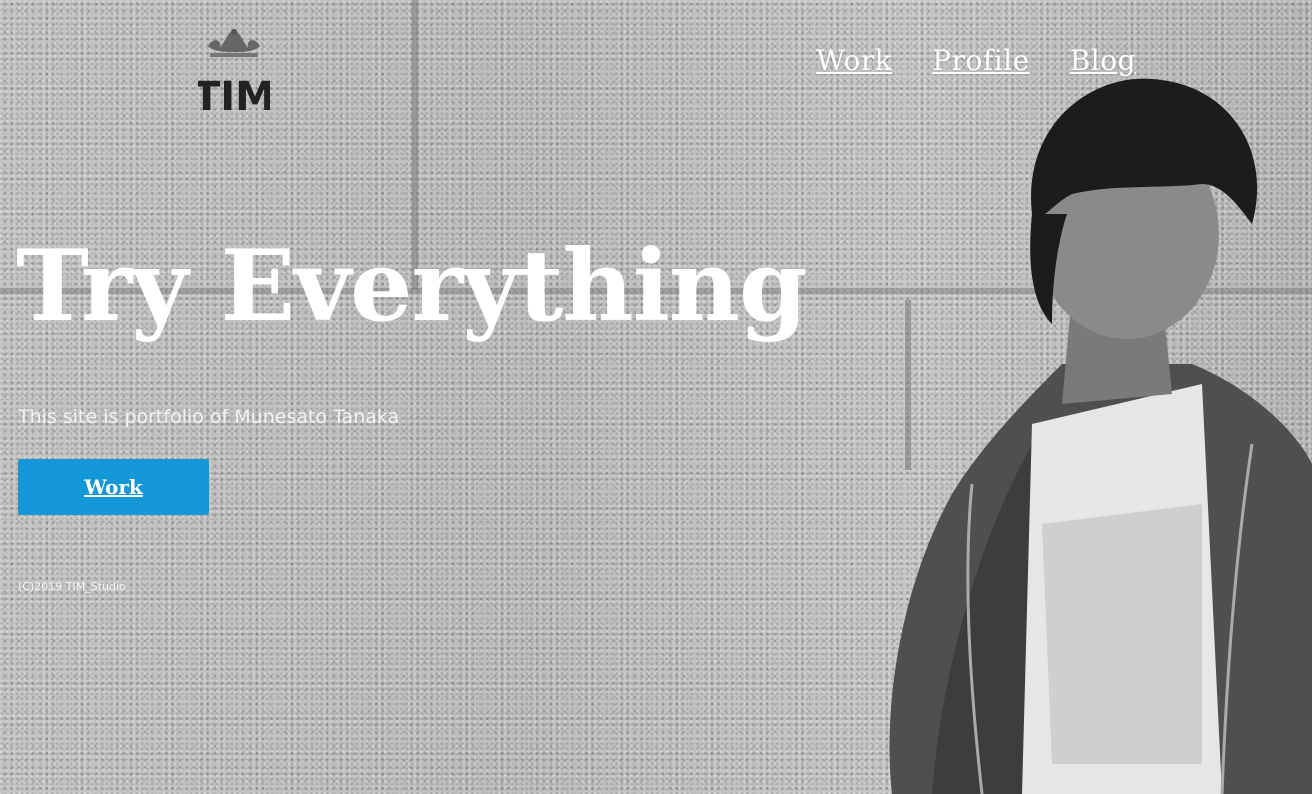 This screenshot has height=794, width=1312. What do you see at coordinates (113, 487) in the screenshot?
I see `work-button: Work` at bounding box center [113, 487].